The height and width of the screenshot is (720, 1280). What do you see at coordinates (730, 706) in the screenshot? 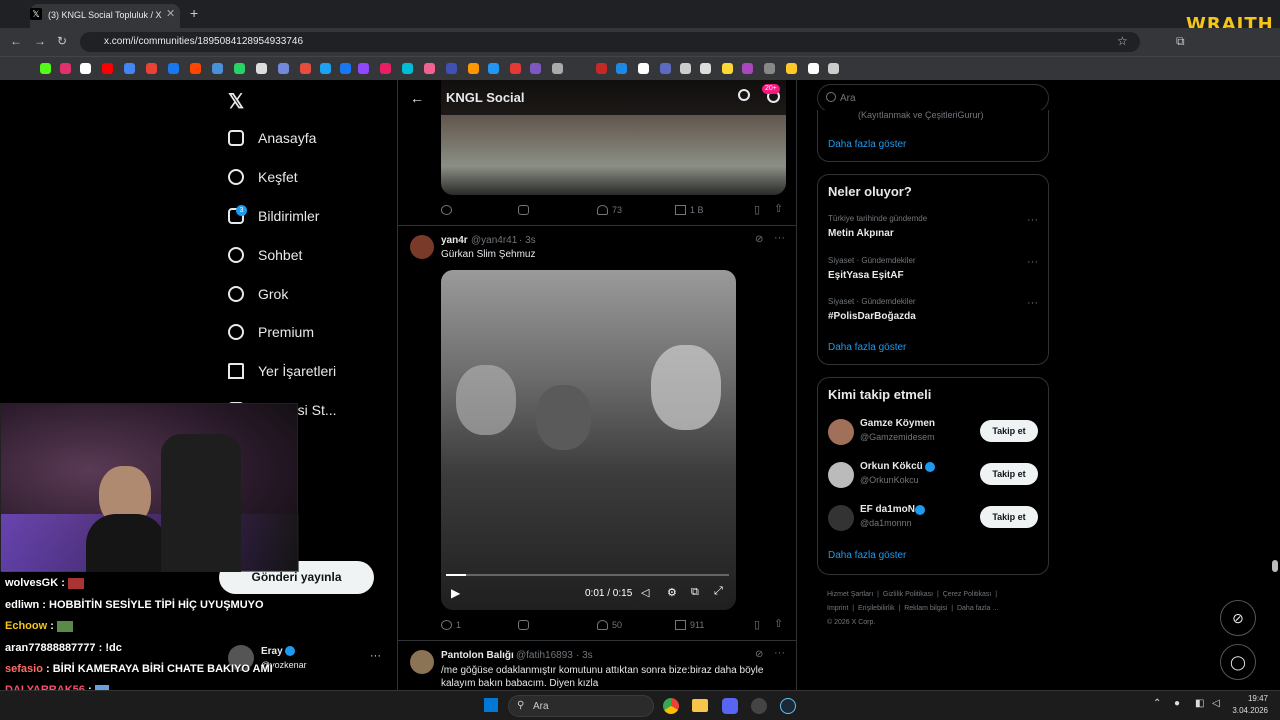
I see `discord-icon` at bounding box center [730, 706].